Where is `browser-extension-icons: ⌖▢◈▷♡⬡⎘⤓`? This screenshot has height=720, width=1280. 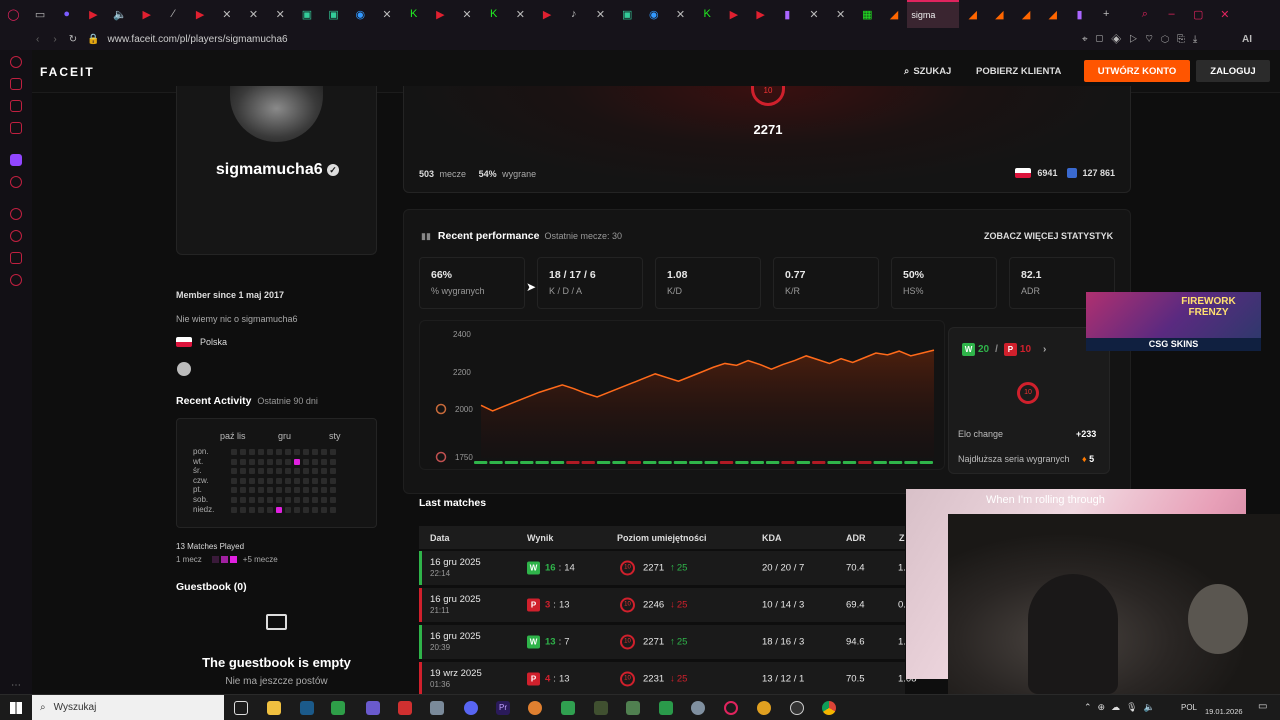
browser-extension-icons: ⌖▢◈▷♡⬡⎘⤓ is located at coordinates (1143, 39).